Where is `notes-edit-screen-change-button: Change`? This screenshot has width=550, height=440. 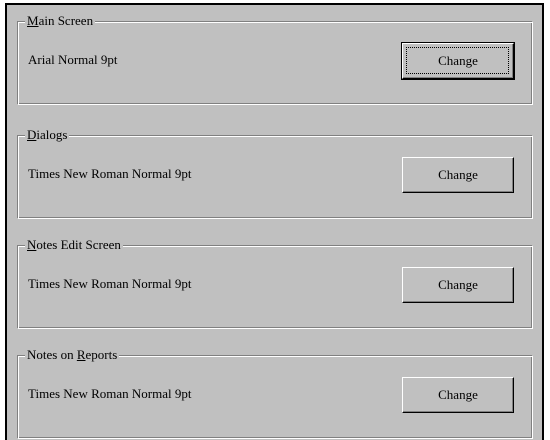 notes-edit-screen-change-button: Change is located at coordinates (458, 285).